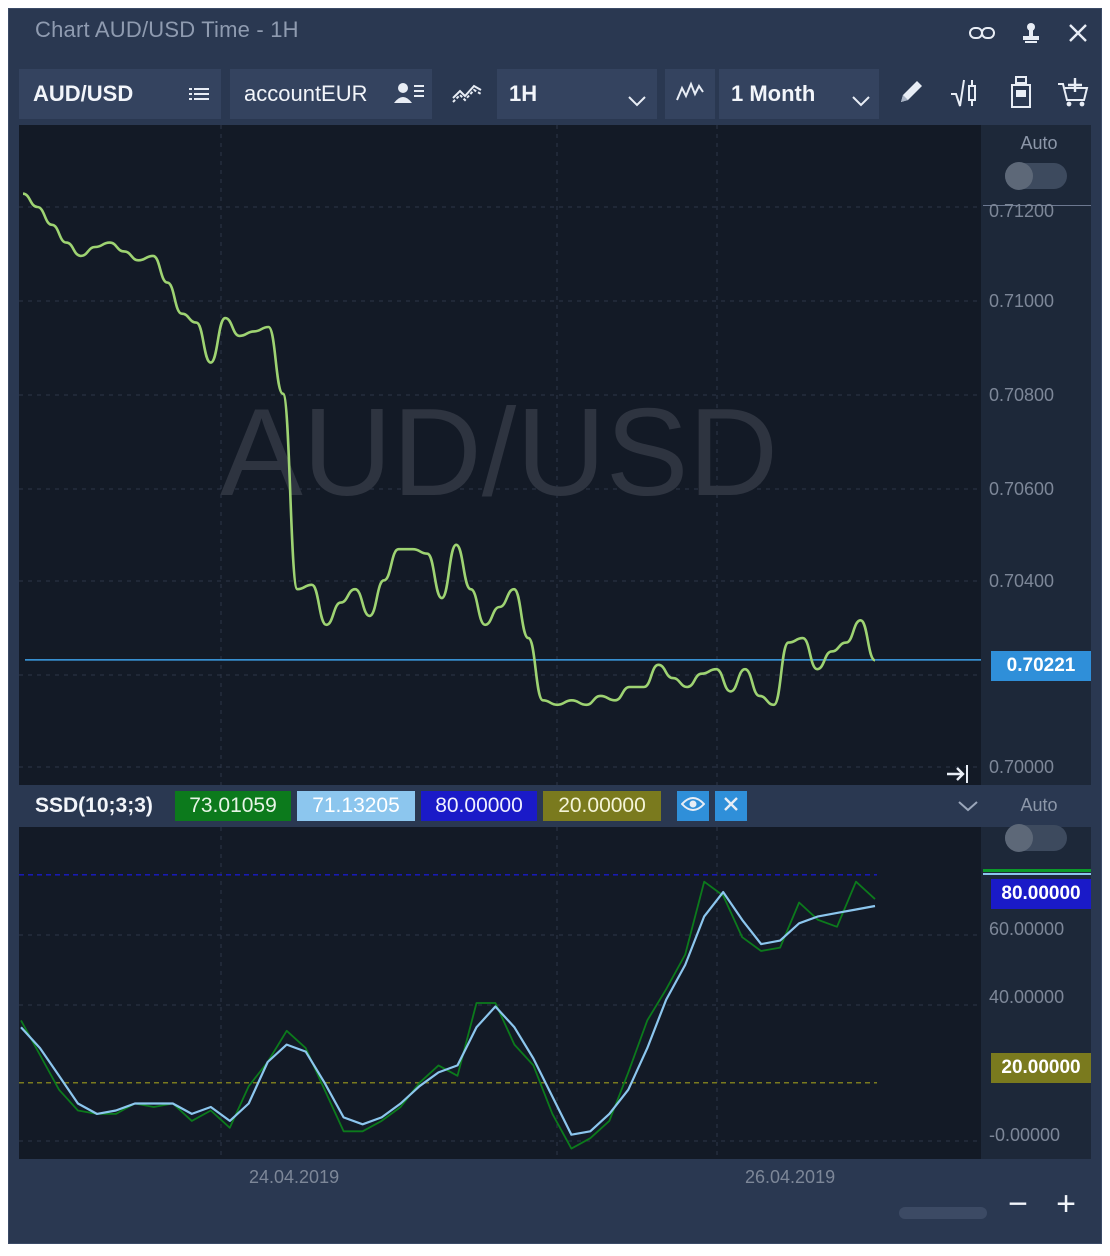  I want to click on compare-icon, so click(467, 94).